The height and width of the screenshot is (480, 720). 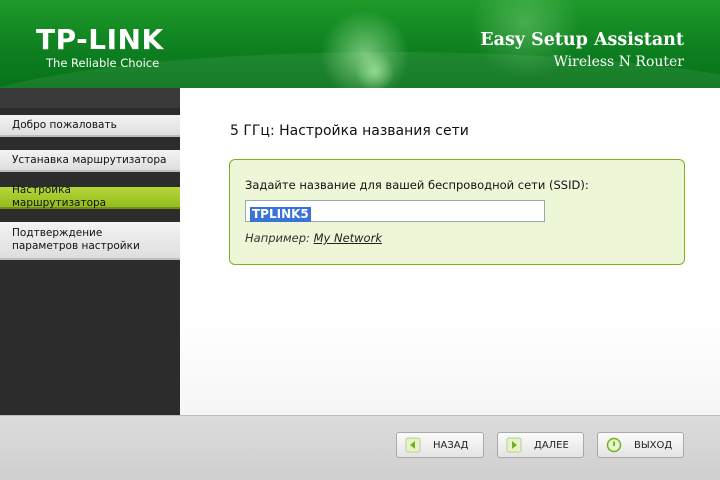 I want to click on back-button: НАЗАД, so click(x=440, y=445).